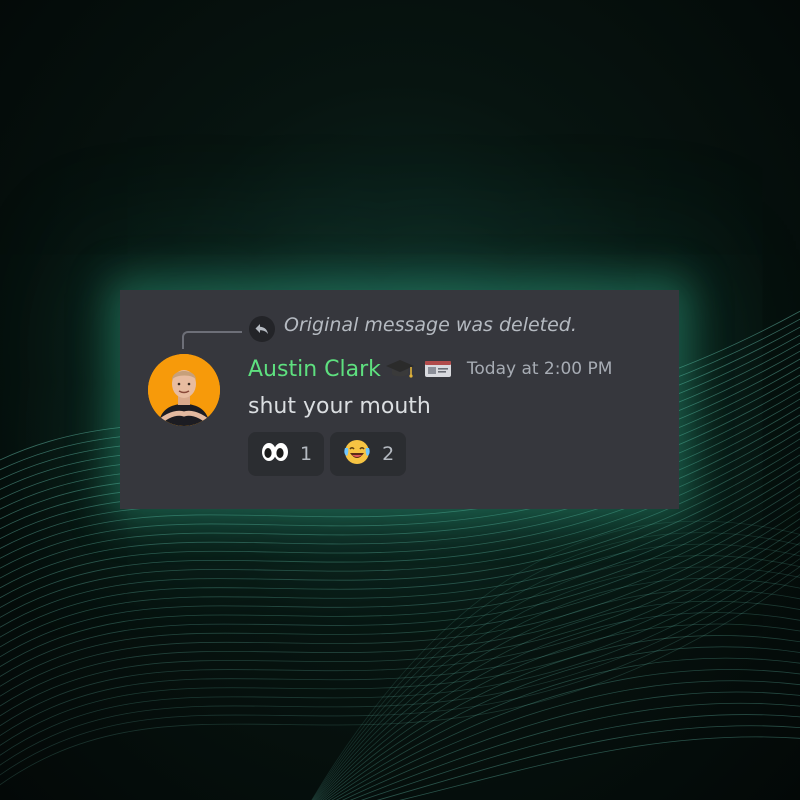 Image resolution: width=800 pixels, height=800 pixels. I want to click on reply-deleted-notice: Original message was deleted., so click(430, 325).